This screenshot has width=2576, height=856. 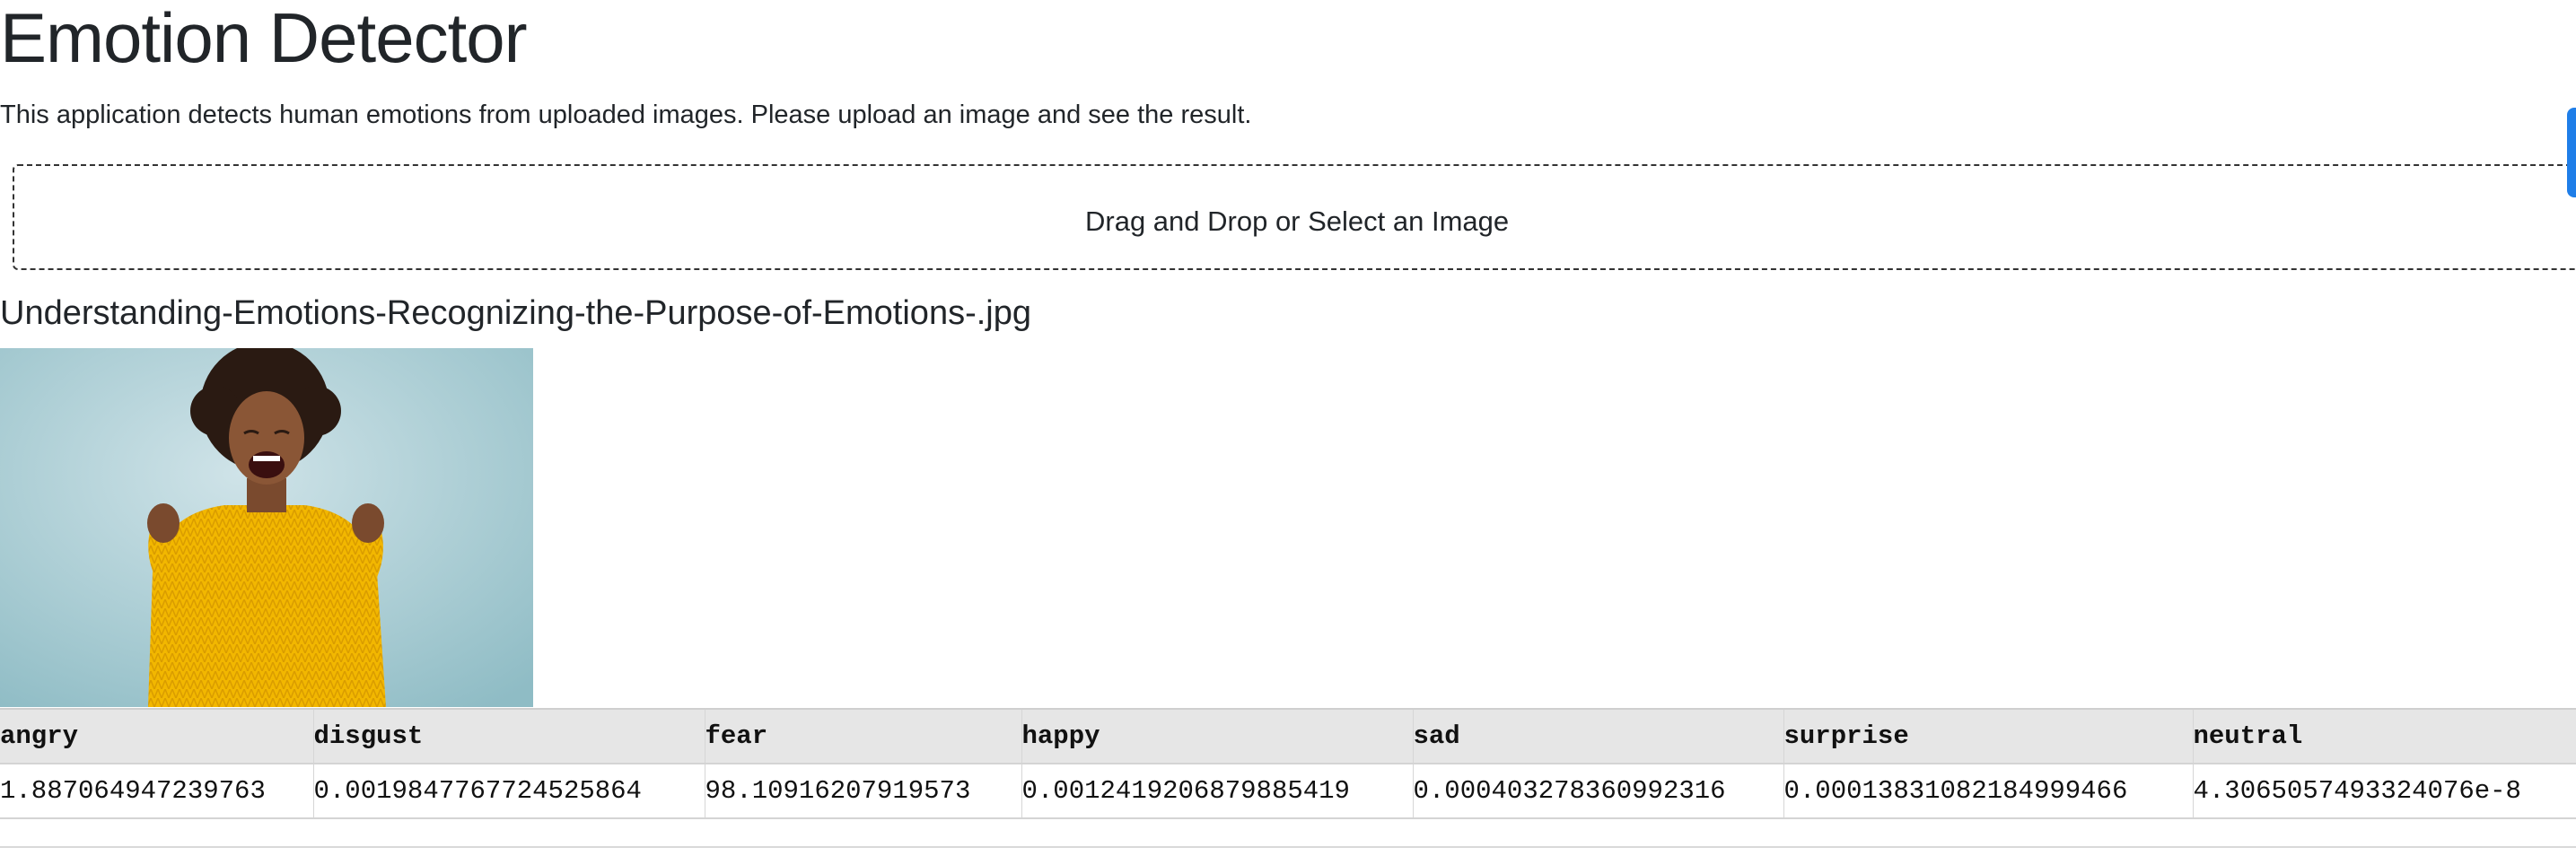 What do you see at coordinates (1288, 847) in the screenshot?
I see `divider` at bounding box center [1288, 847].